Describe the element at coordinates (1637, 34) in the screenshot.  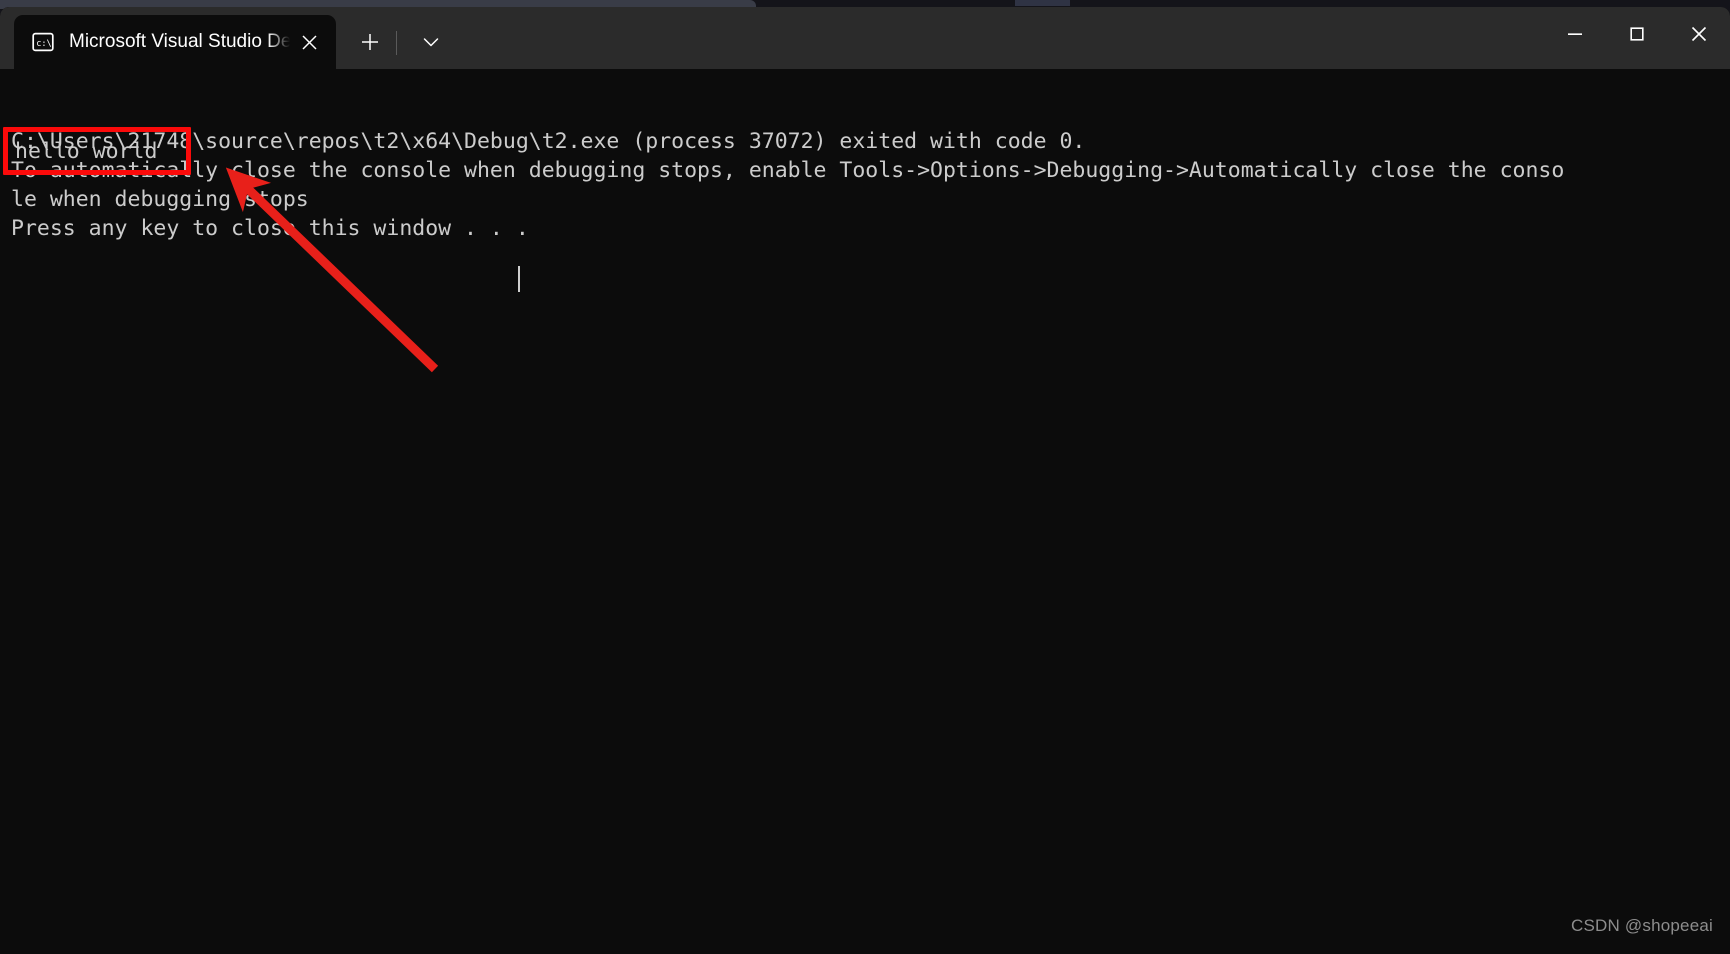
I see `maximize-button` at that location.